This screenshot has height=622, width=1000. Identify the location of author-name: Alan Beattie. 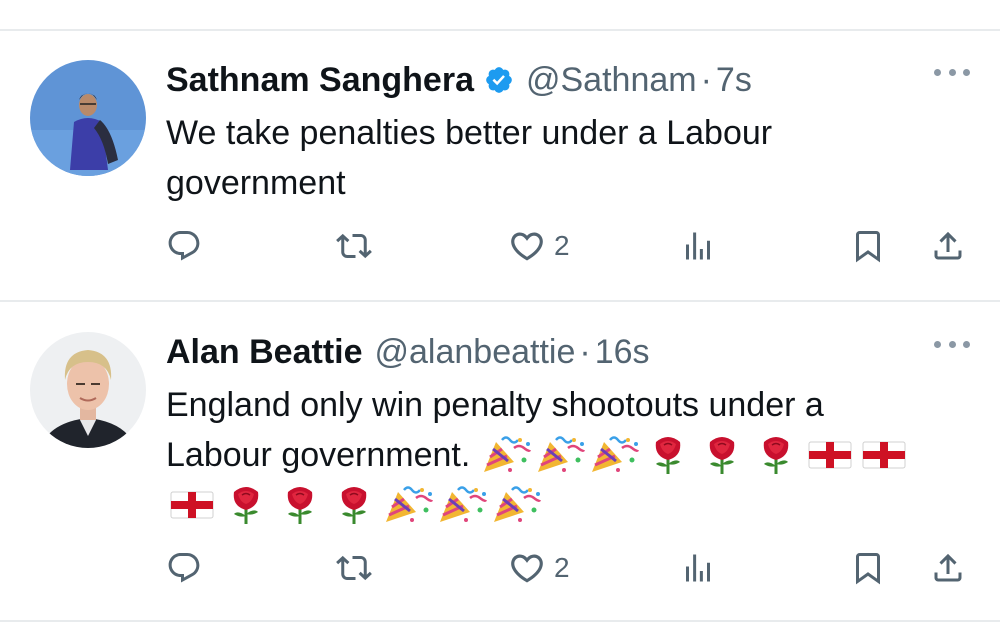
(264, 352).